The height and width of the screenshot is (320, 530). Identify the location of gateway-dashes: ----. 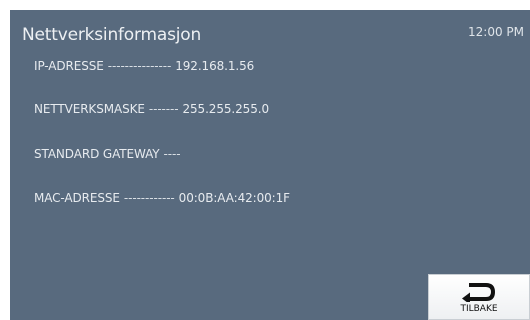
(172, 154).